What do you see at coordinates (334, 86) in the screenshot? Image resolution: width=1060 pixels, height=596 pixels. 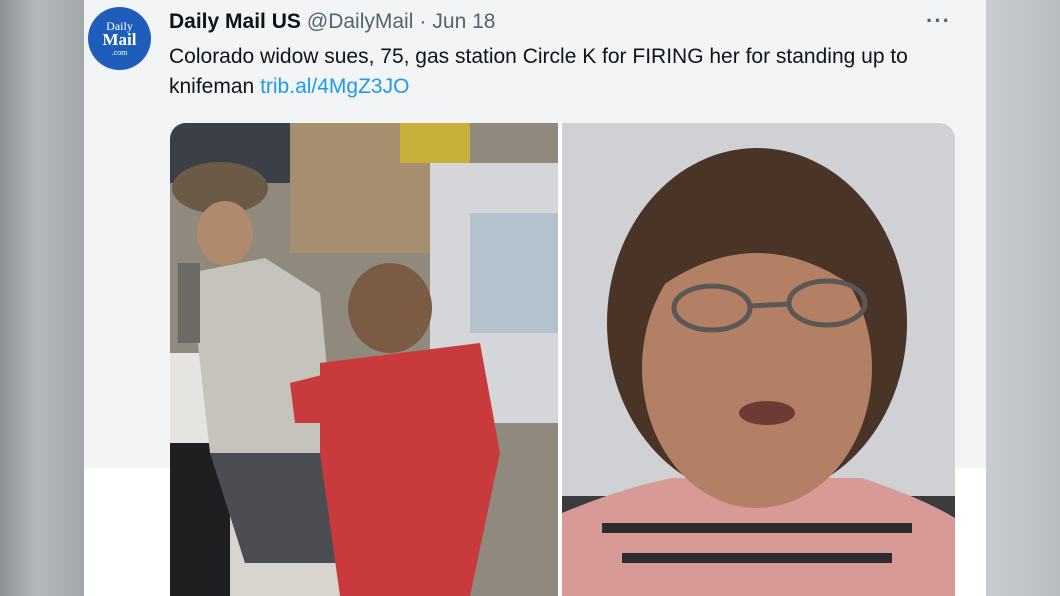 I see `tweet-link: trib.al/4MgZ3JO` at bounding box center [334, 86].